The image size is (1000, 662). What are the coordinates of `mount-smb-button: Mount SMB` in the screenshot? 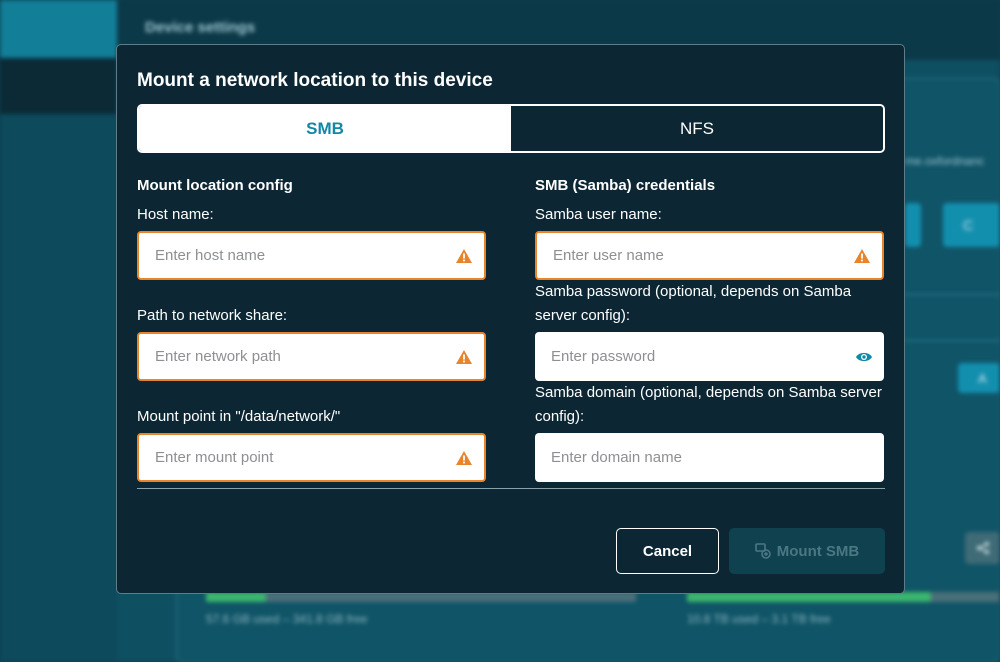 It's located at (807, 551).